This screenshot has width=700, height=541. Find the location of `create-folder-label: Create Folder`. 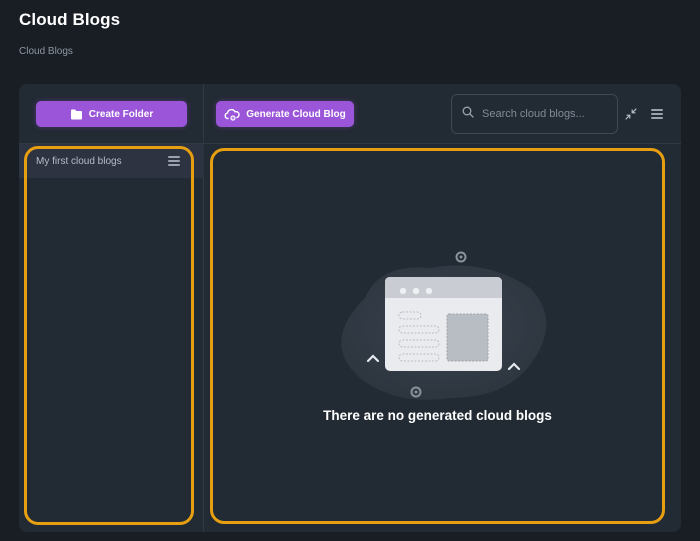

create-folder-label: Create Folder is located at coordinates (121, 114).